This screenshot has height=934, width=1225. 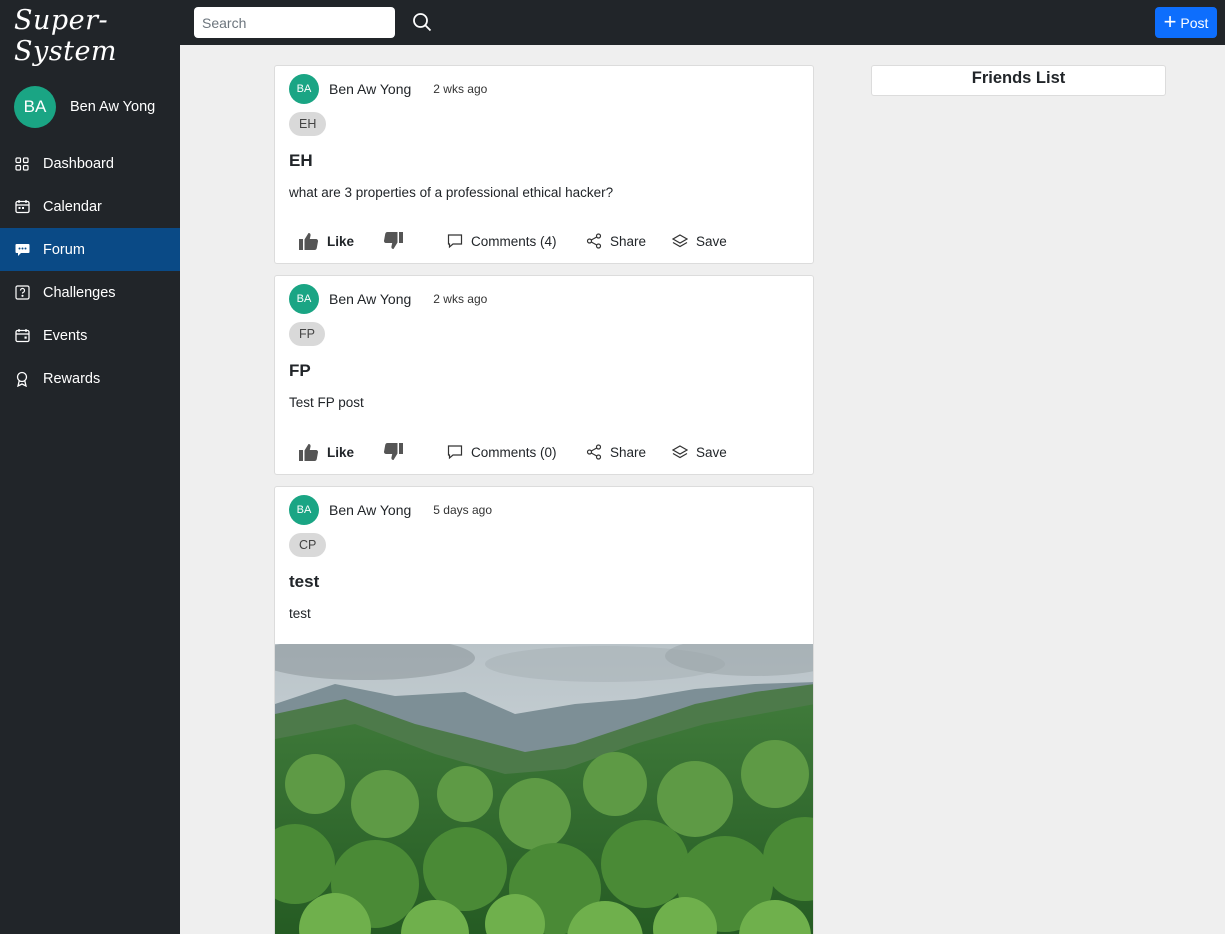 What do you see at coordinates (78, 163) in the screenshot?
I see `sidebar-item-label: Dashboard` at bounding box center [78, 163].